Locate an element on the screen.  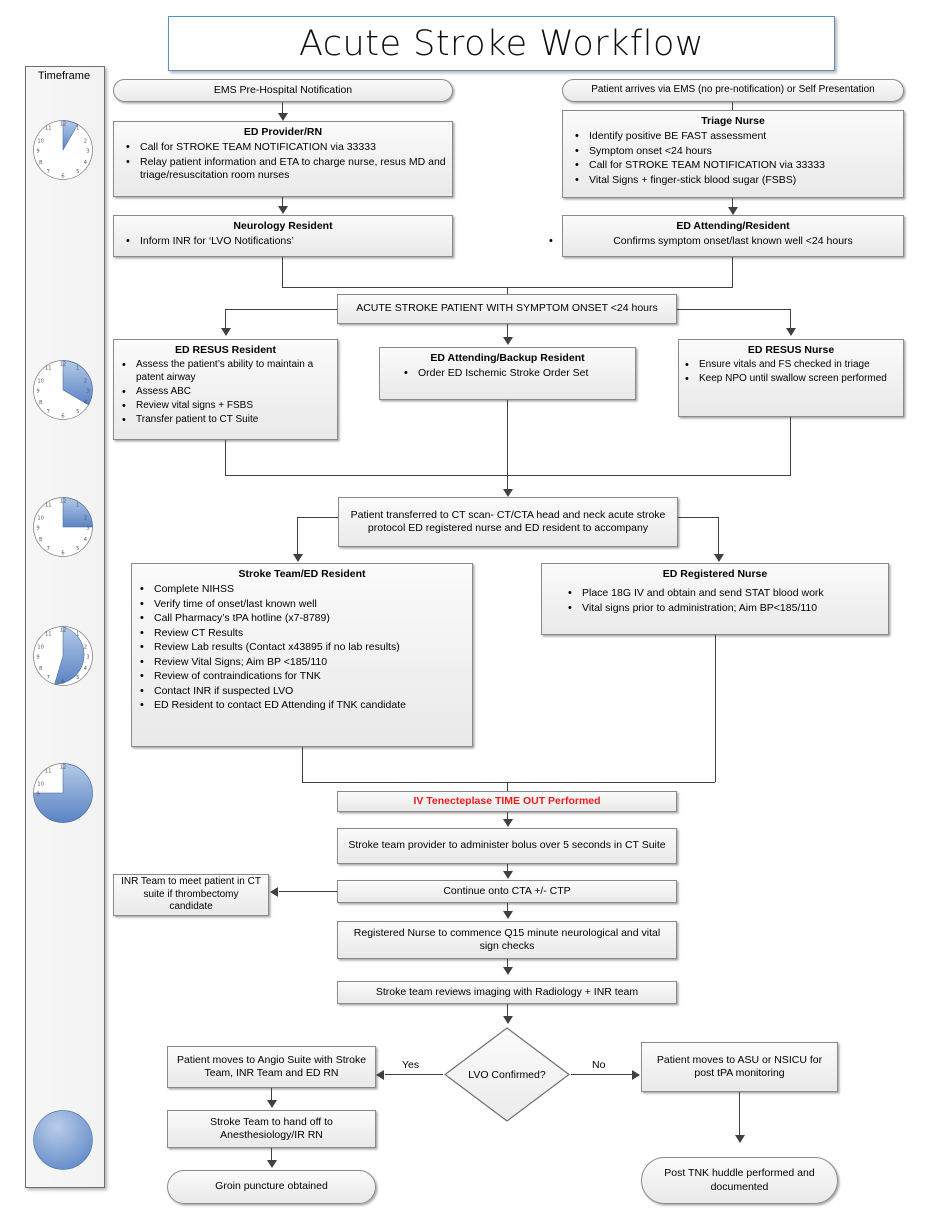
node-continue-cta: Continue onto CTA +/- CTP is located at coordinates (507, 891).